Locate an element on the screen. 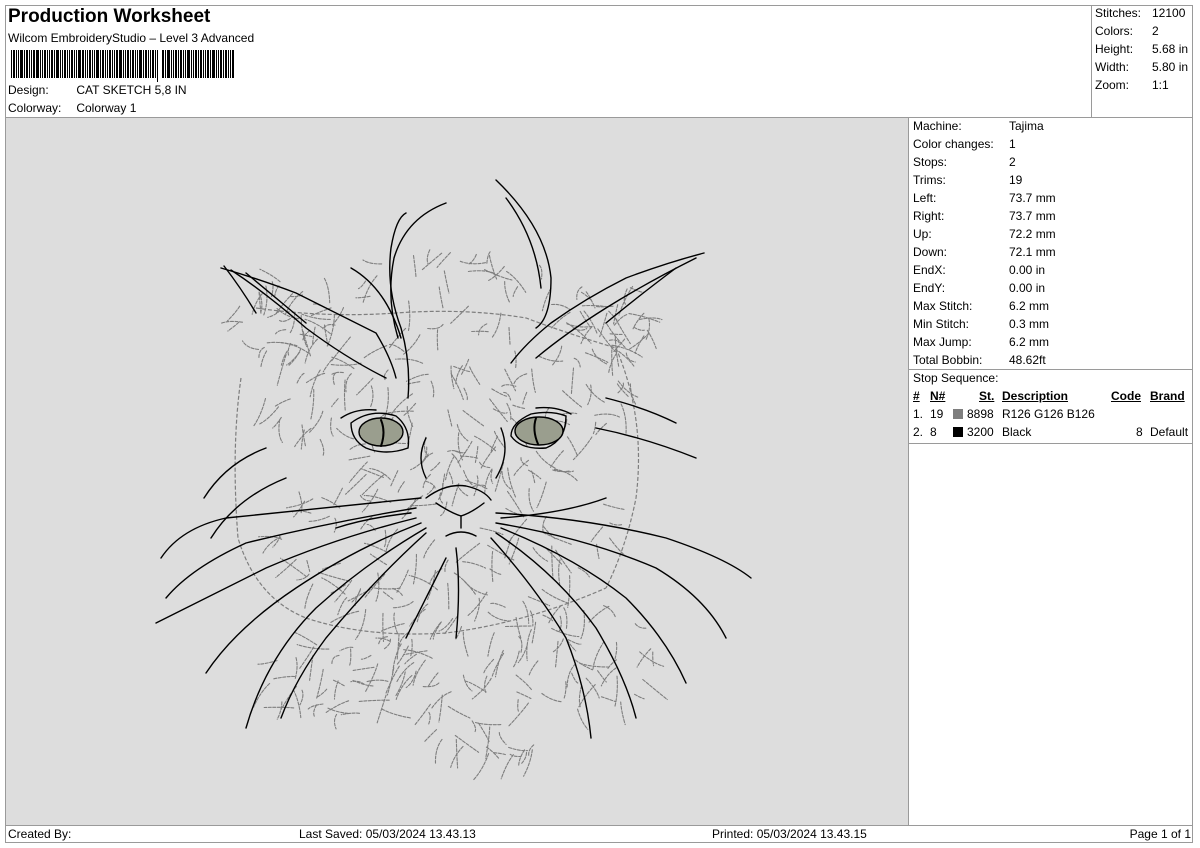 The image size is (1200, 848). machine-label: Max Jump: is located at coordinates (942, 342).